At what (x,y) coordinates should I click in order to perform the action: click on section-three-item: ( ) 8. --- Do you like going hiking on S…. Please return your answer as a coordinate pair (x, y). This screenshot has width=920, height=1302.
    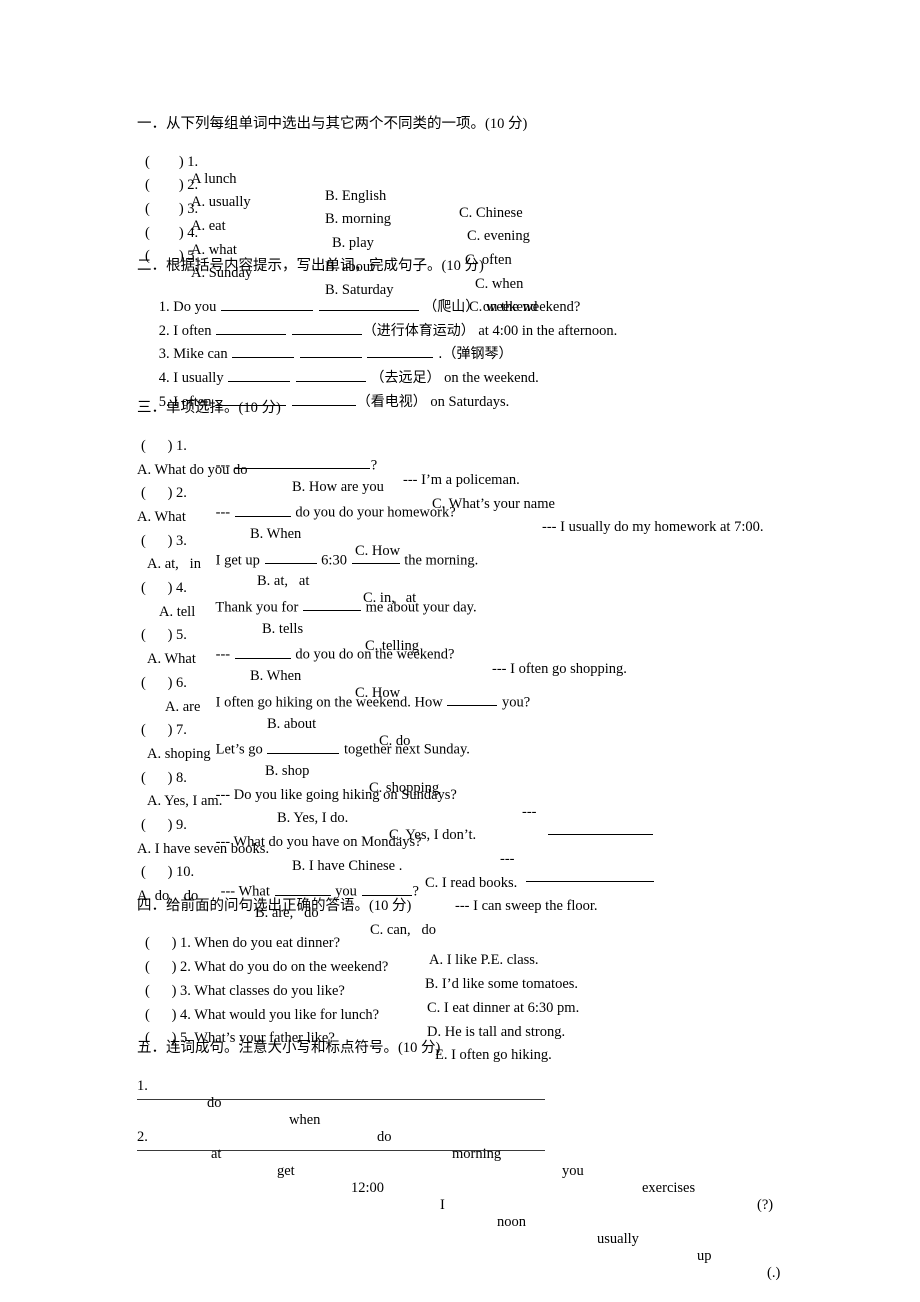
    Looking at the image, I should click on (487, 794).